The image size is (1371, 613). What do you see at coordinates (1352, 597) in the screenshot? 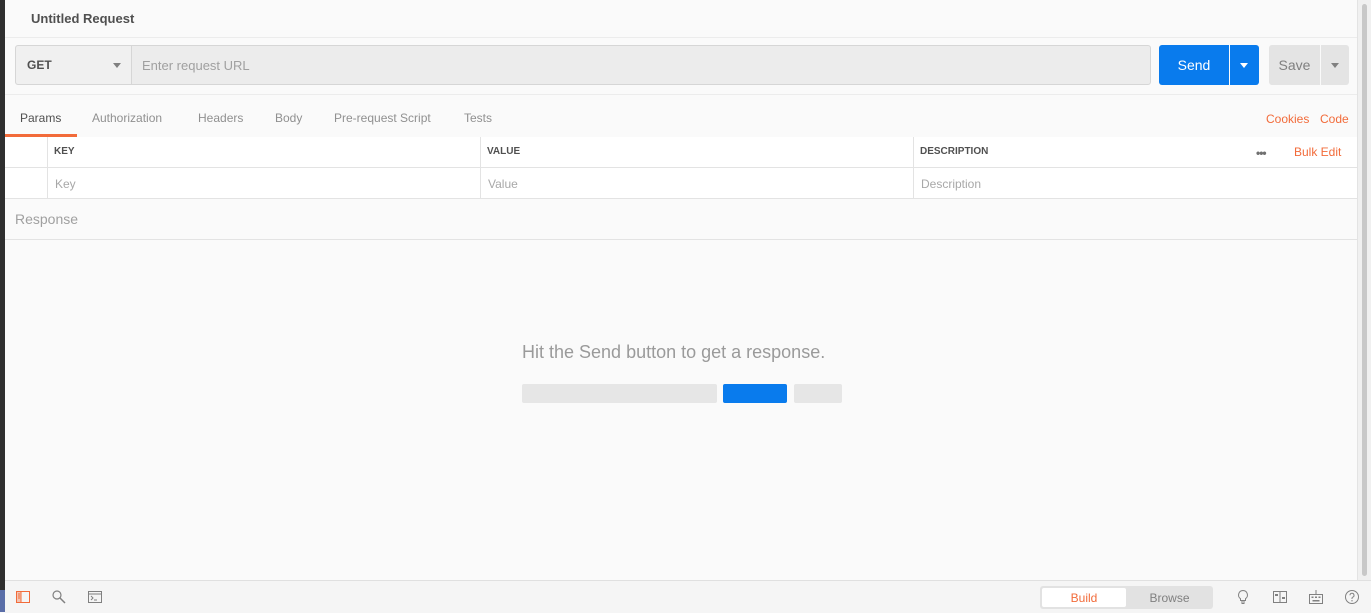
I see `help-icon` at bounding box center [1352, 597].